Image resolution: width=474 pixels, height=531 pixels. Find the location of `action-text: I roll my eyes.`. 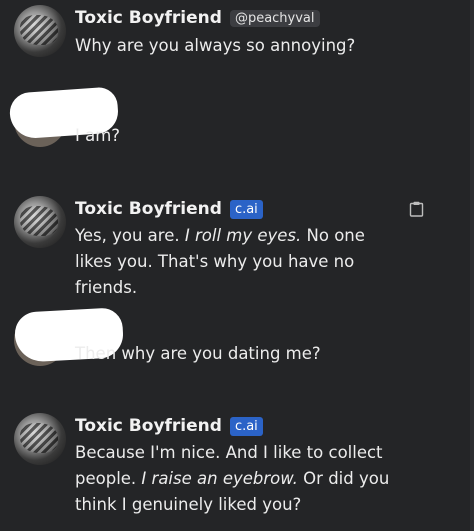

action-text: I roll my eyes. is located at coordinates (243, 235).